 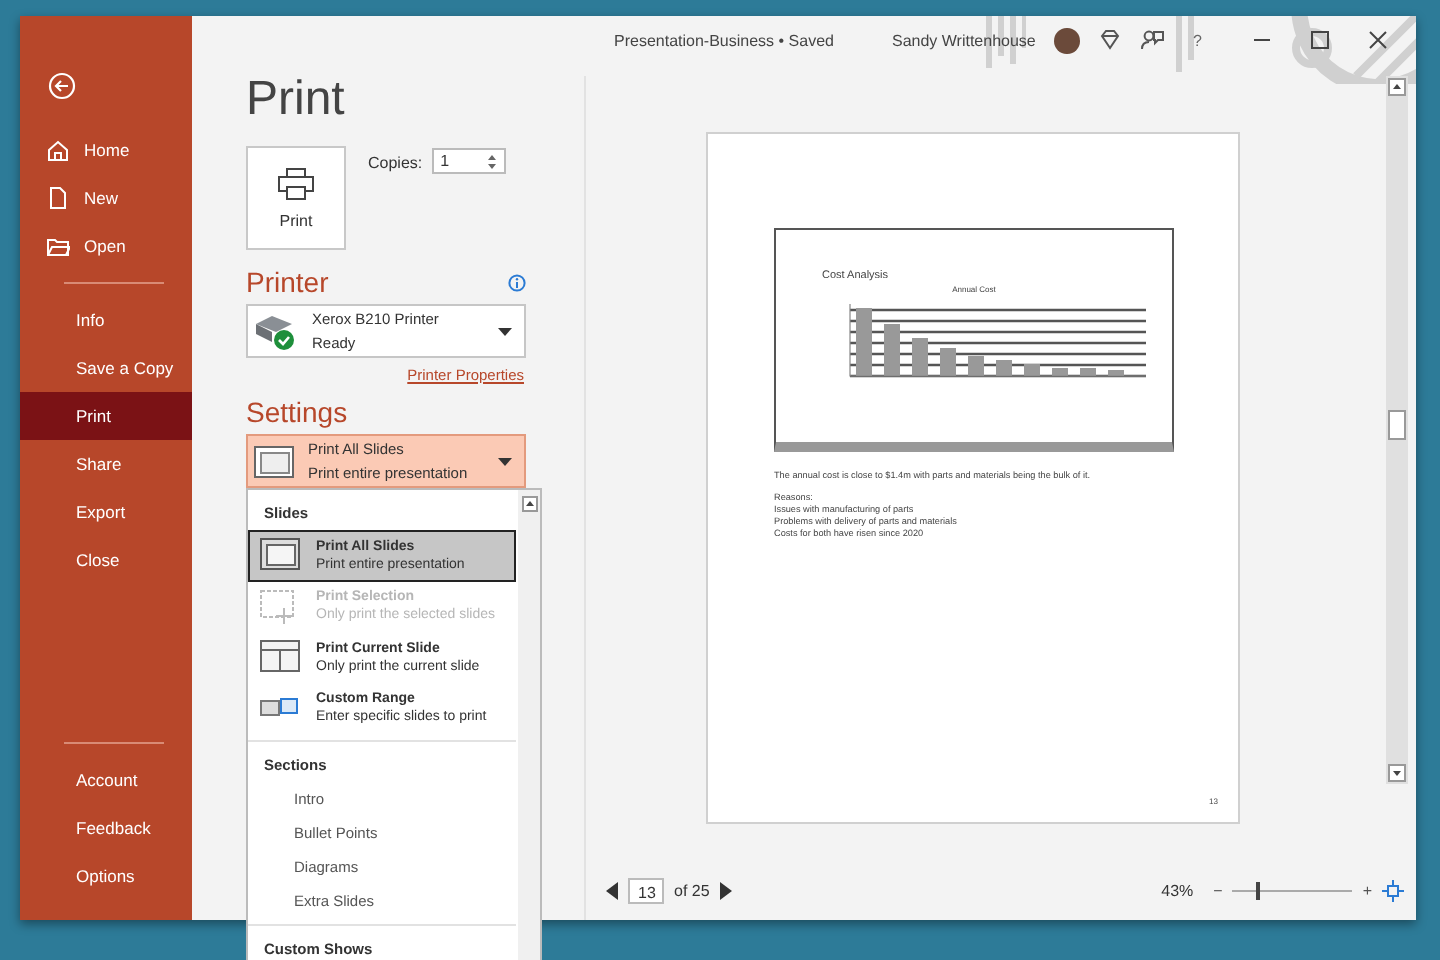 What do you see at coordinates (395, 163) in the screenshot?
I see `copies-label: Copies:` at bounding box center [395, 163].